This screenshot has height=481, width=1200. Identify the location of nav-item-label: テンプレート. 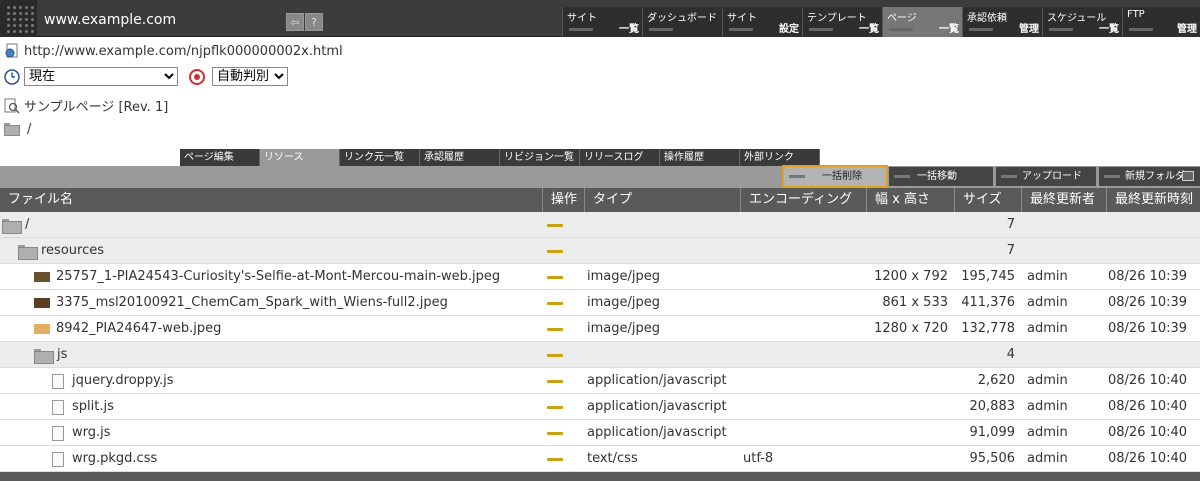
(837, 18).